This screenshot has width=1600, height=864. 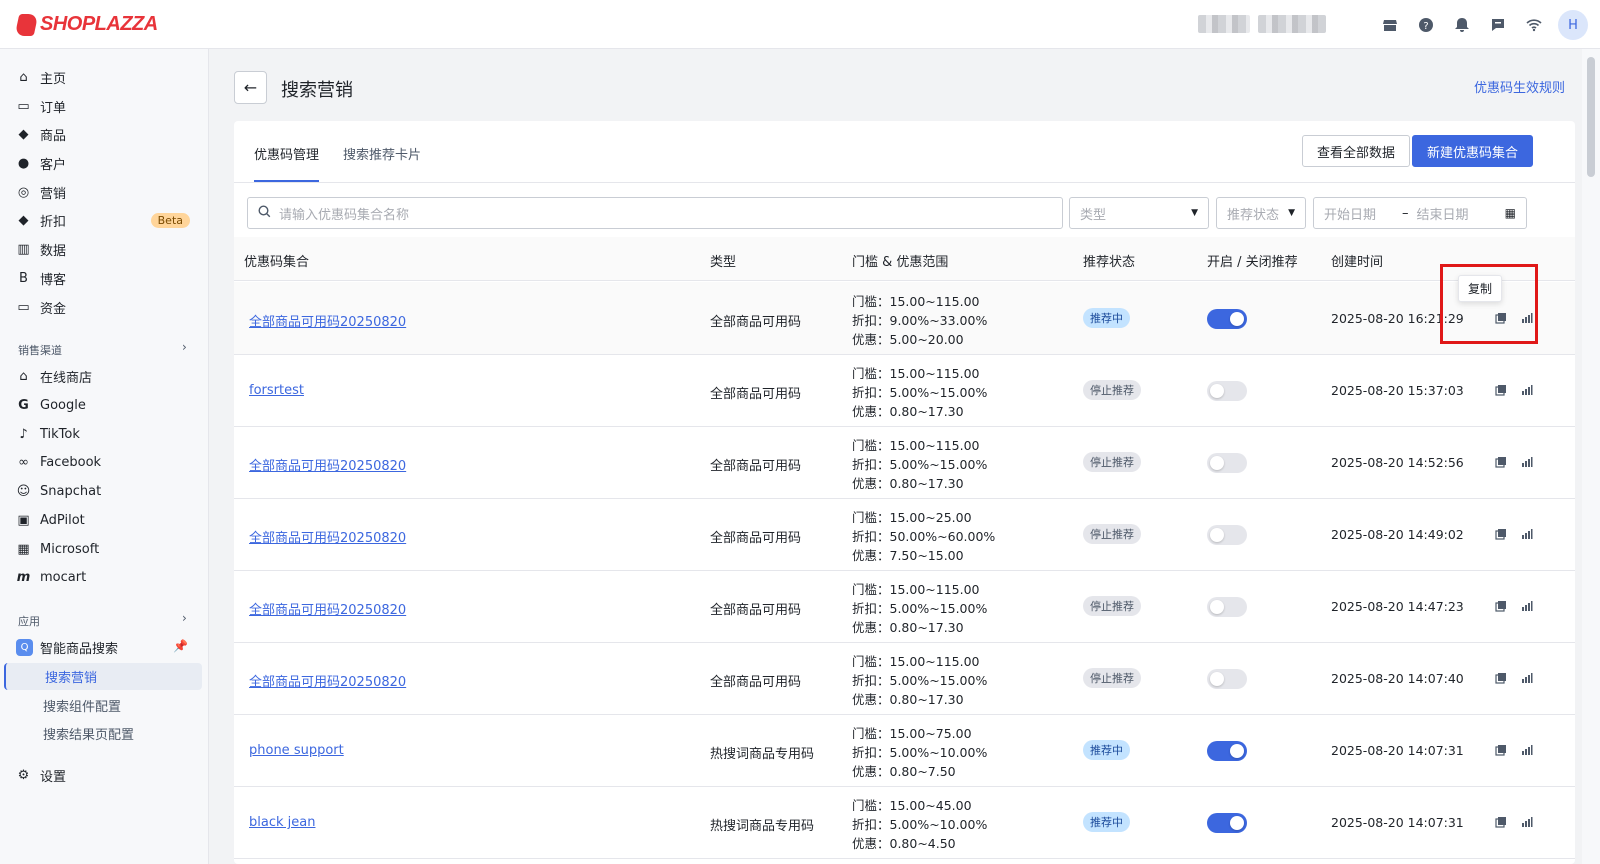 What do you see at coordinates (1237, 751) in the screenshot?
I see `toggle-knob` at bounding box center [1237, 751].